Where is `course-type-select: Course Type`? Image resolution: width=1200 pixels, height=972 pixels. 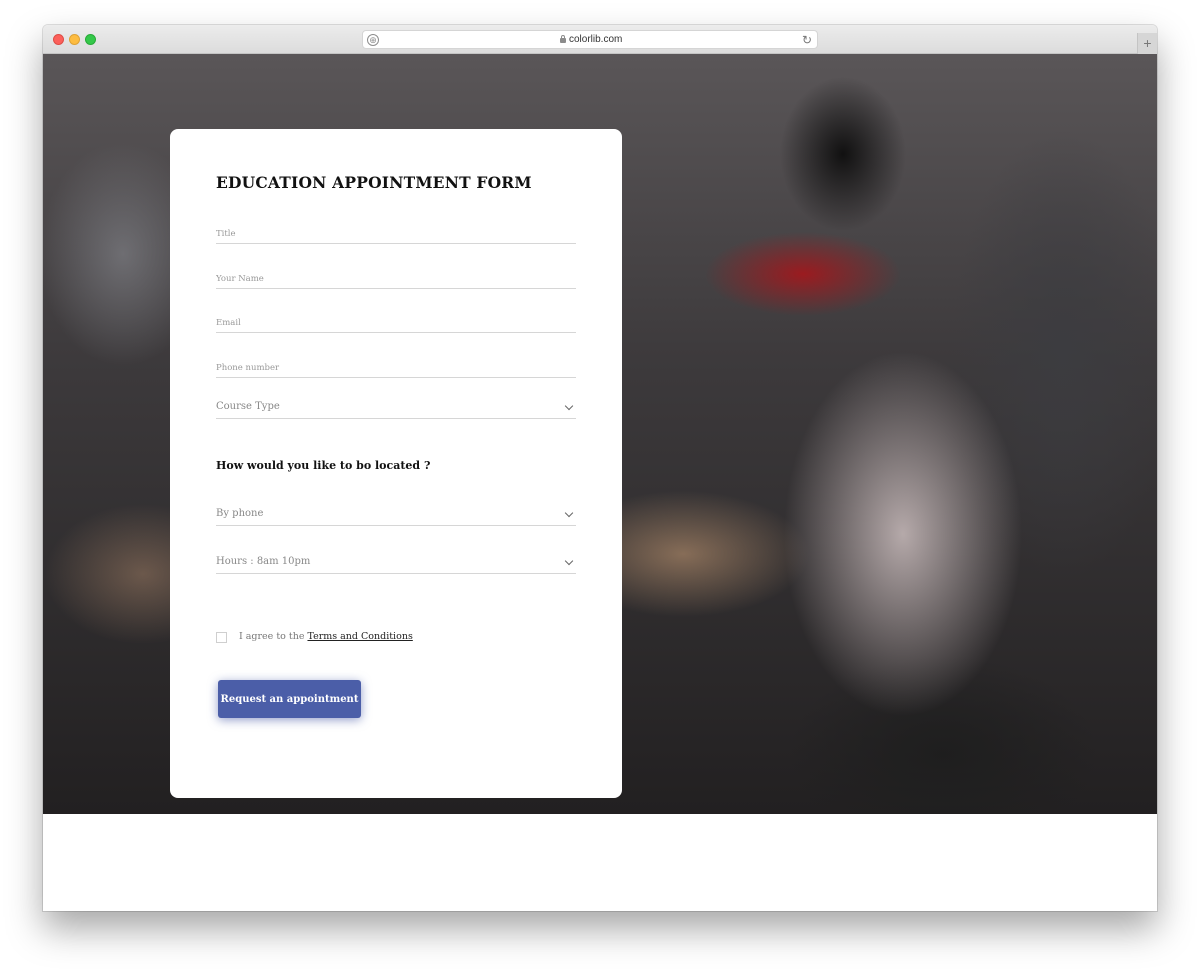 course-type-select: Course Type is located at coordinates (396, 408).